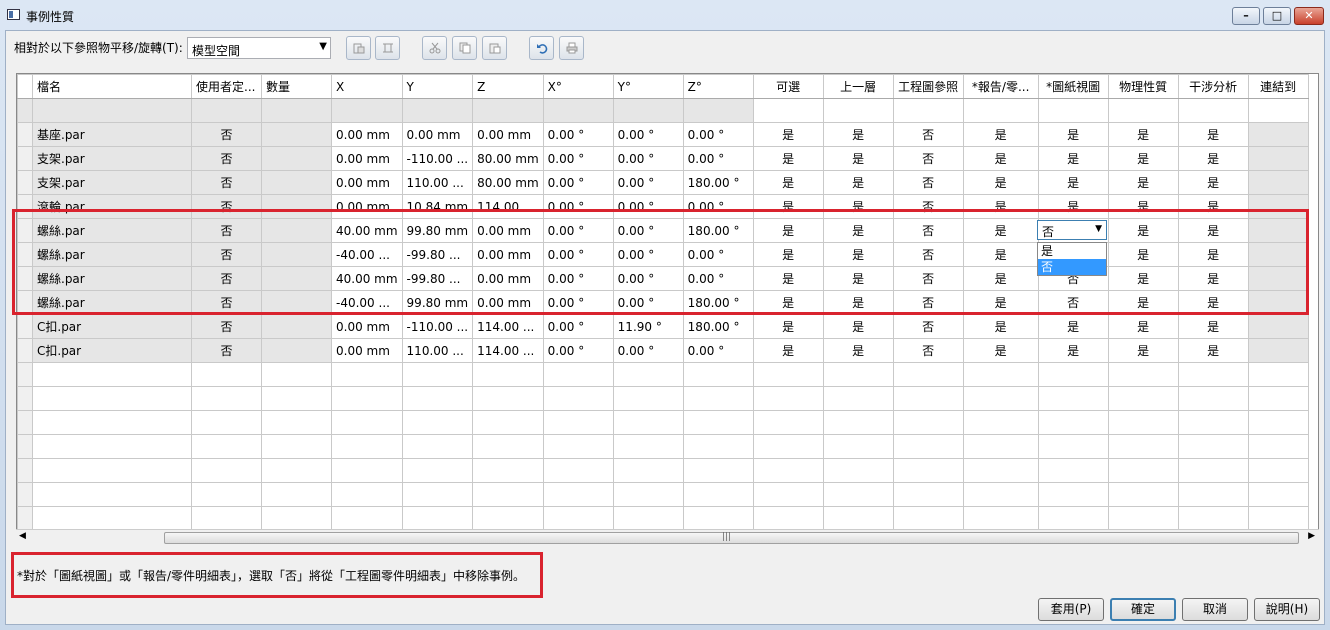 Image resolution: width=1330 pixels, height=630 pixels. Describe the element at coordinates (1143, 86) in the screenshot. I see `column-header: 物理性質` at that location.